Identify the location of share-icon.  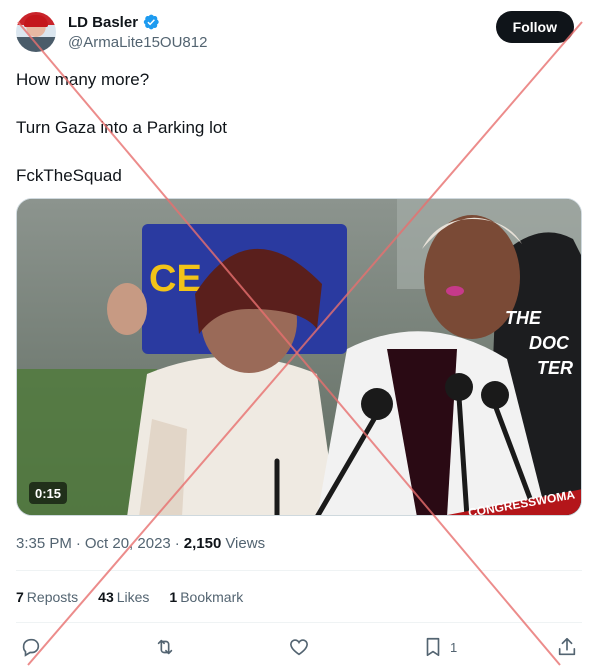
(567, 646).